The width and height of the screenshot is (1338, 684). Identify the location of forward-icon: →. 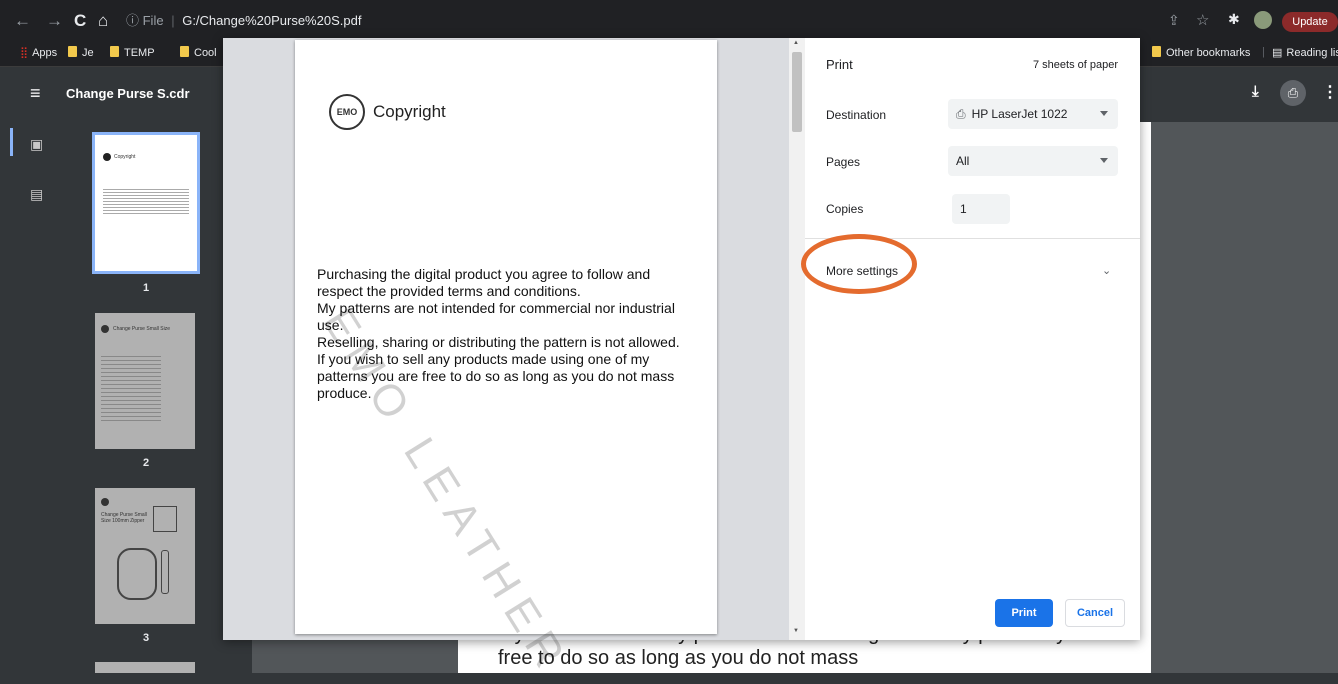
(54, 21).